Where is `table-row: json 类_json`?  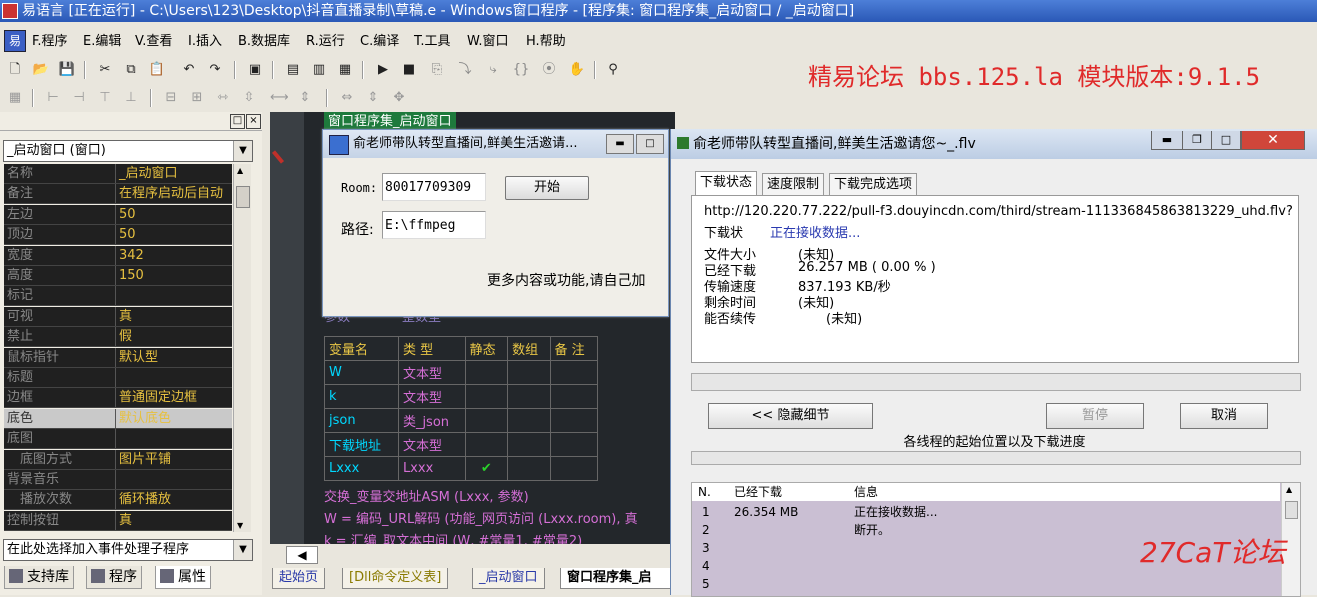 table-row: json 类_json is located at coordinates (461, 420).